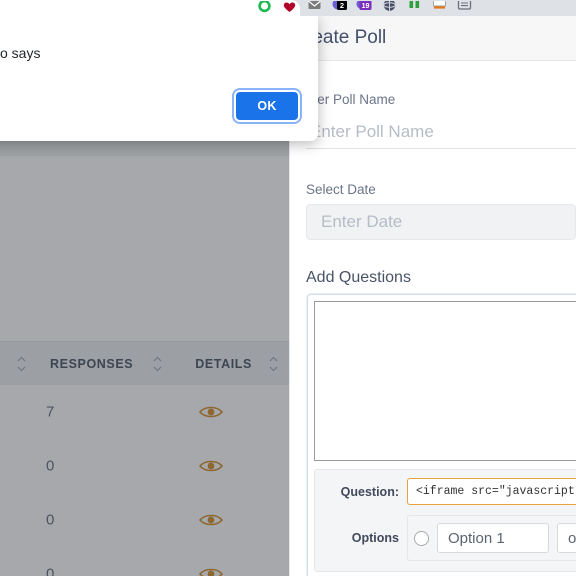 This screenshot has width=576, height=576. What do you see at coordinates (264, 8) in the screenshot?
I see `spotify-extension-icon` at bounding box center [264, 8].